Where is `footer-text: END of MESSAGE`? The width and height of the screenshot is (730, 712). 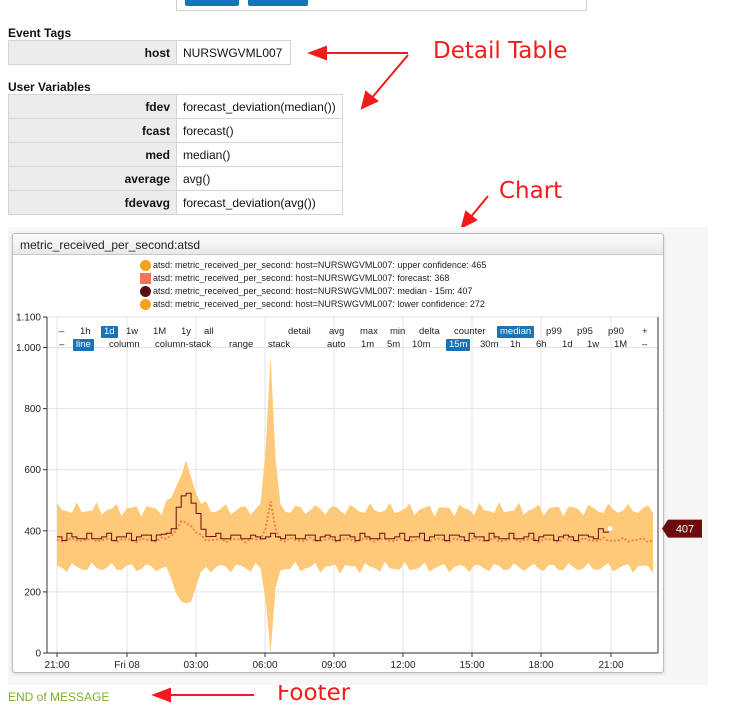 footer-text: END of MESSAGE is located at coordinates (59, 697).